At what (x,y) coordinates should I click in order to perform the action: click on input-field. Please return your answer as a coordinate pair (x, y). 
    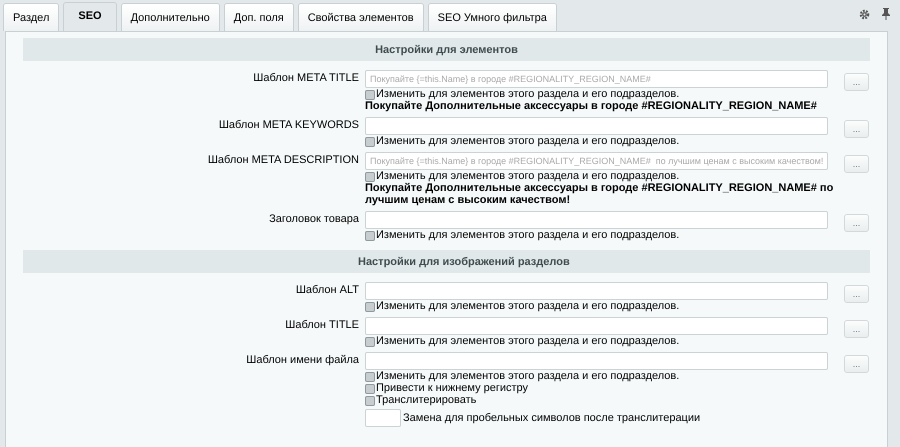
    Looking at the image, I should click on (383, 418).